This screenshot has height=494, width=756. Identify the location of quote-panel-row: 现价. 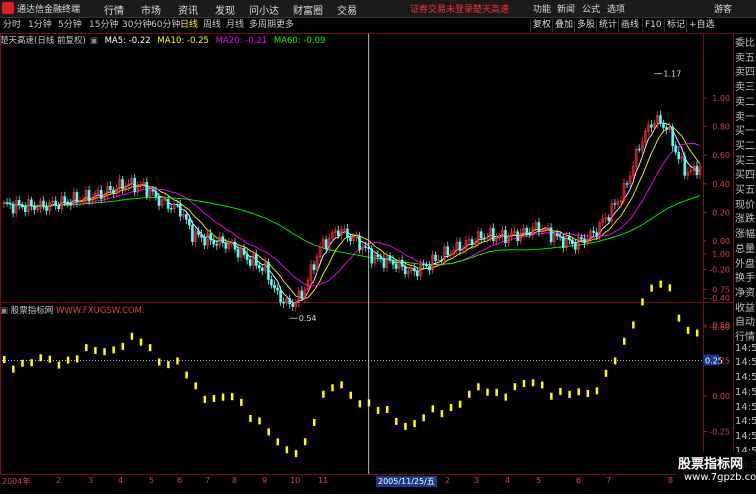
(745, 205).